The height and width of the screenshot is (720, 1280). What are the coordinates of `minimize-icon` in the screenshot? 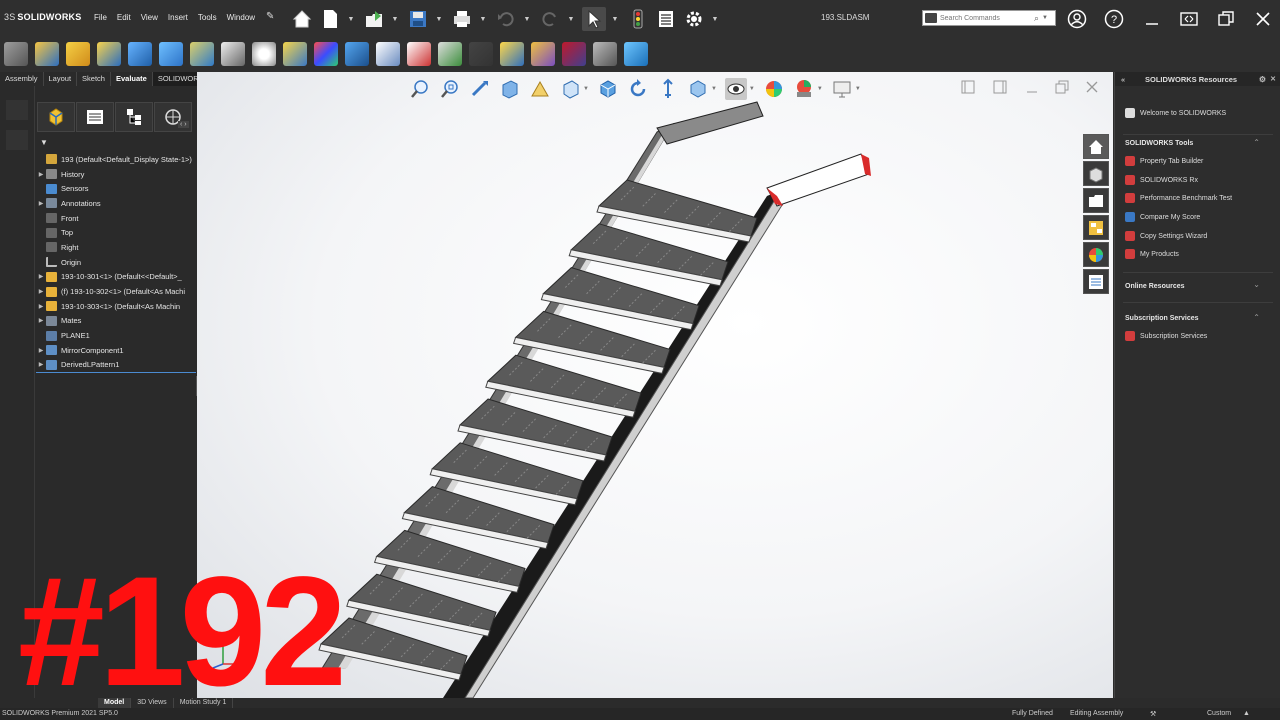 It's located at (1152, 19).